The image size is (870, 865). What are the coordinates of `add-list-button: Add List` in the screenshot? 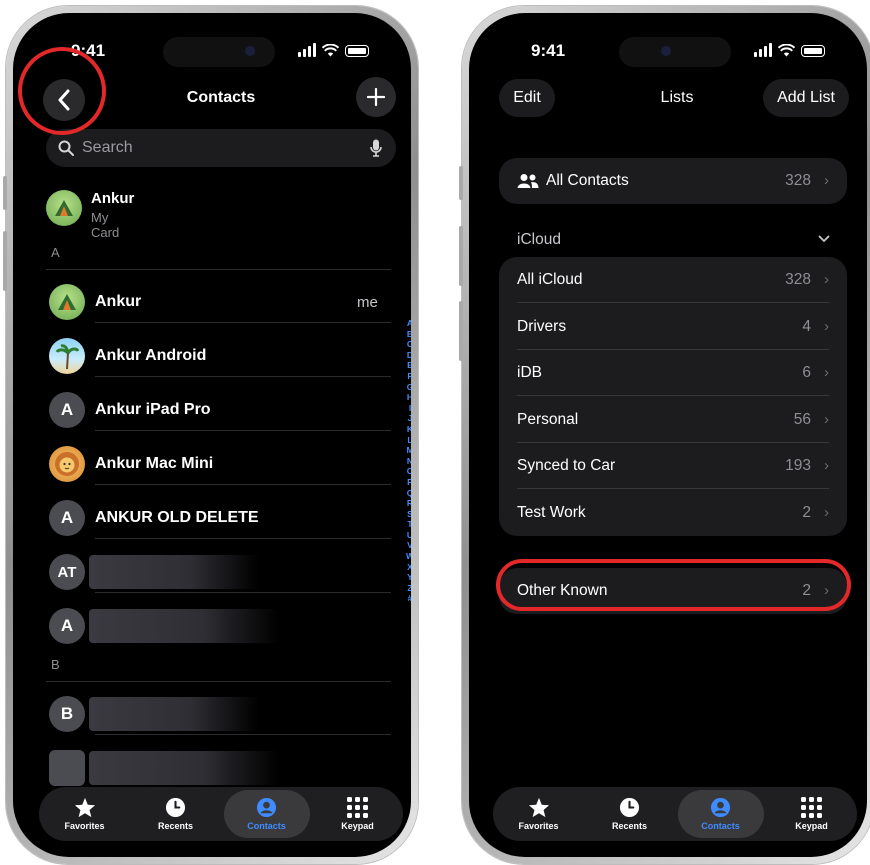 It's located at (806, 98).